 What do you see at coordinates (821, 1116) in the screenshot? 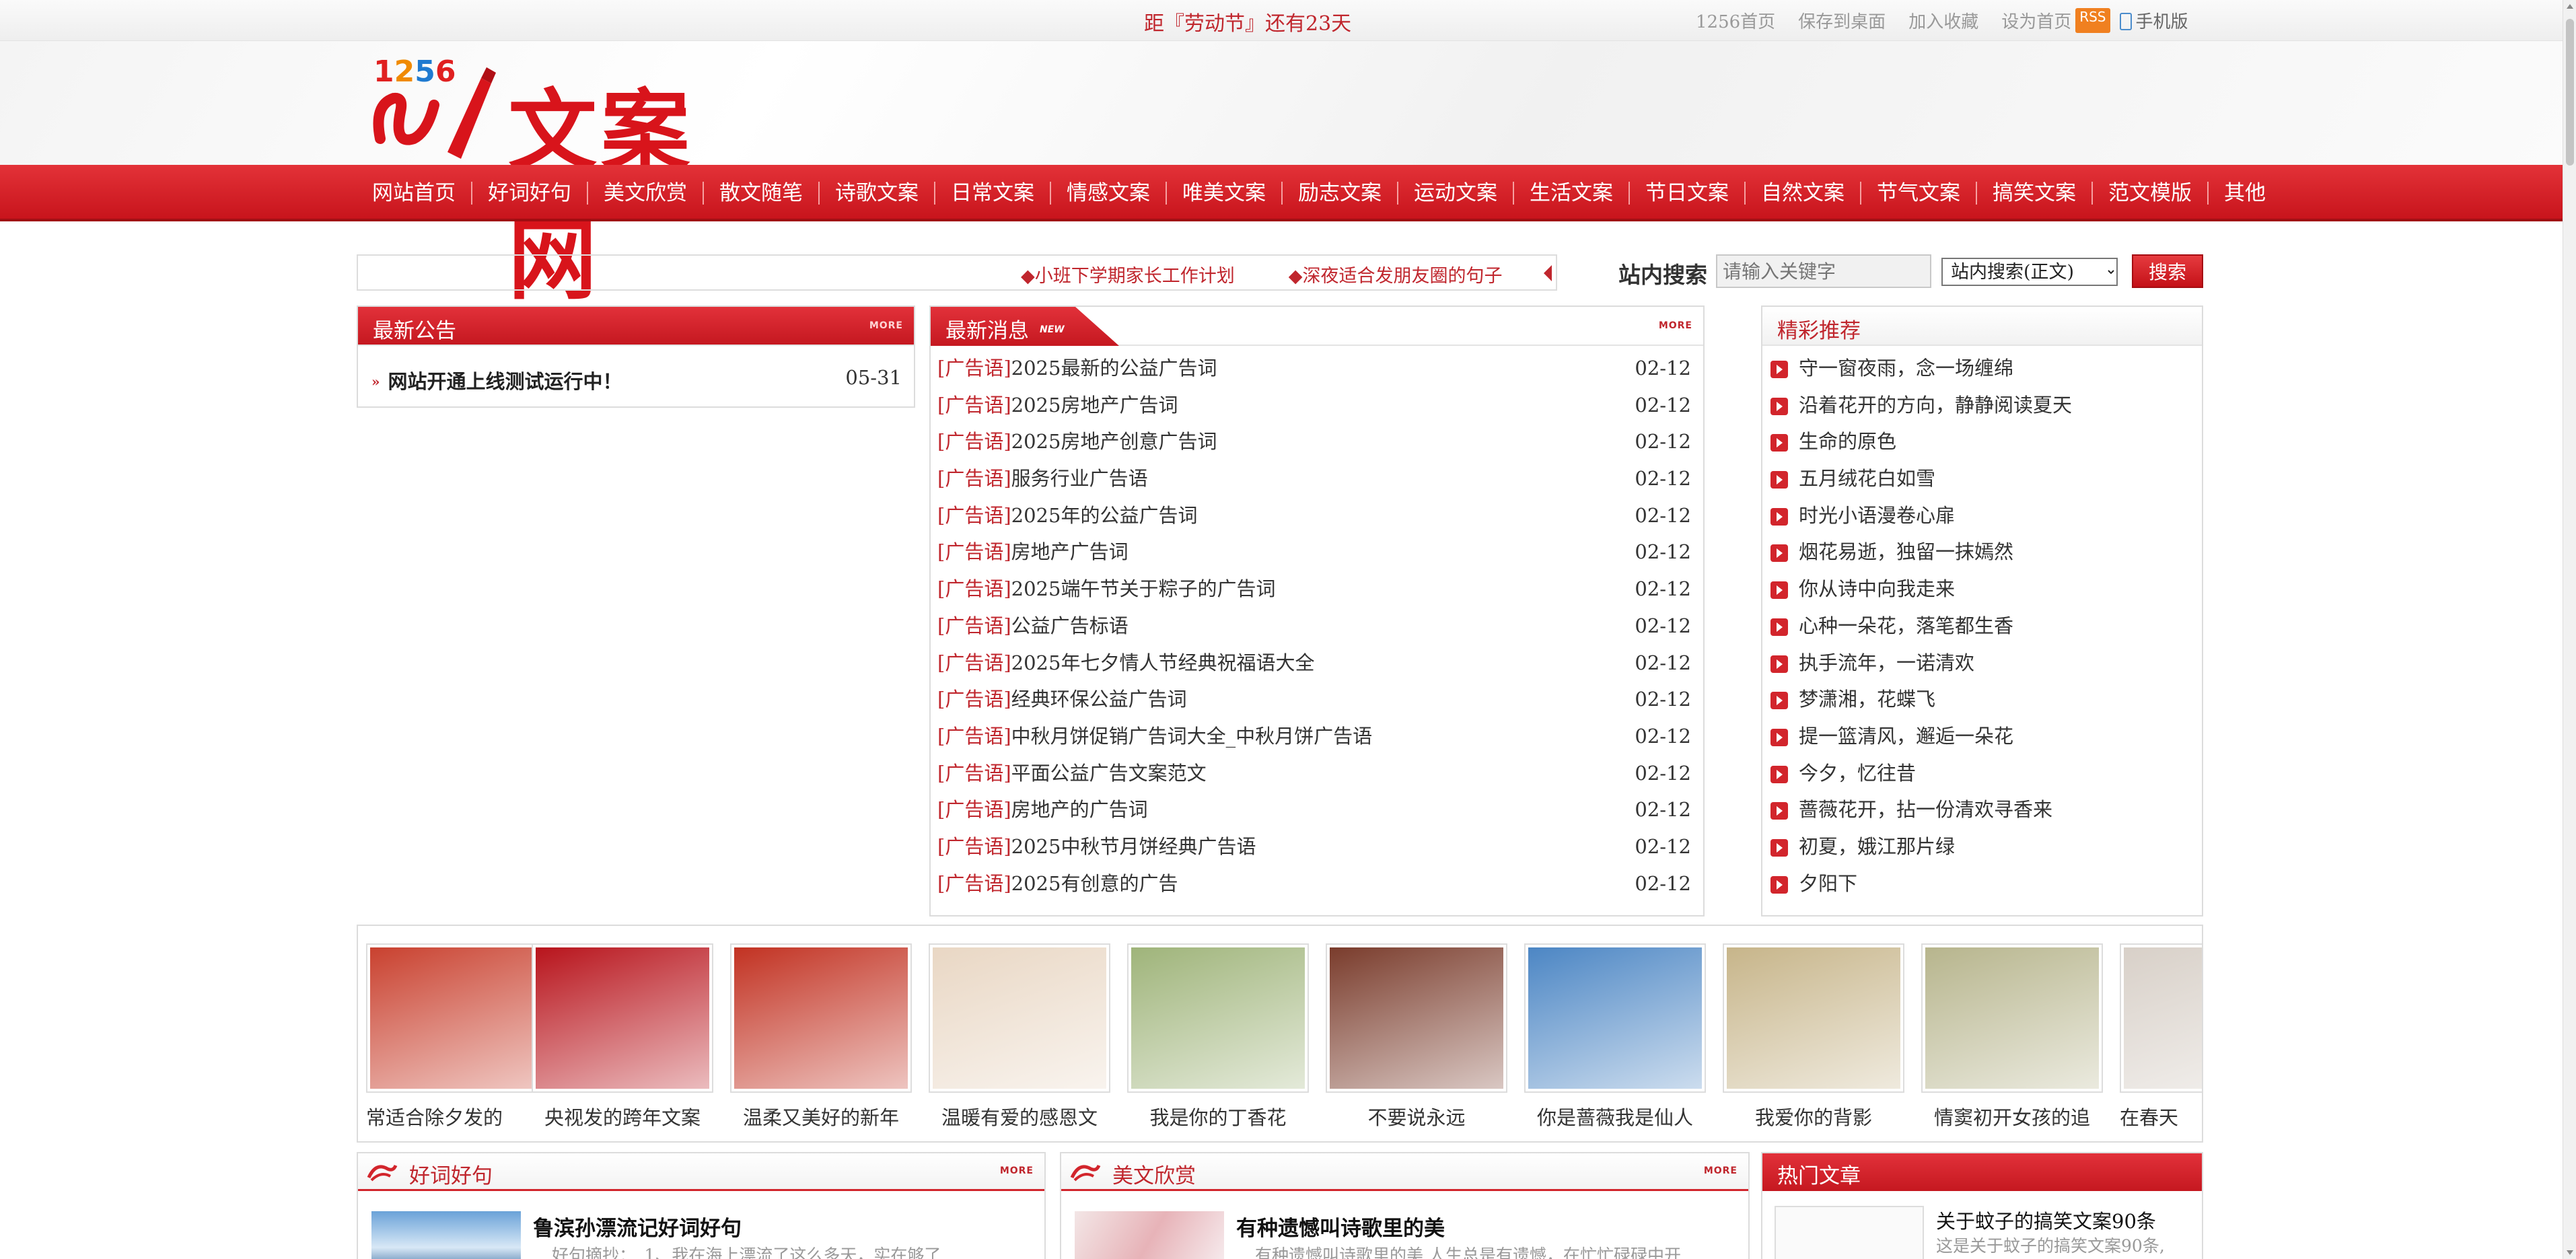
I see `gallery-caption: 温柔又美好的新年` at bounding box center [821, 1116].